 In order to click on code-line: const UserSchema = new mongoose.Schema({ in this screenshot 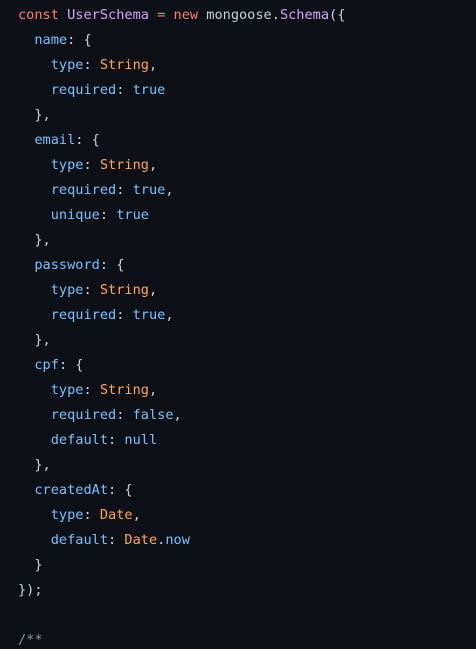, I will do `click(247, 15)`.